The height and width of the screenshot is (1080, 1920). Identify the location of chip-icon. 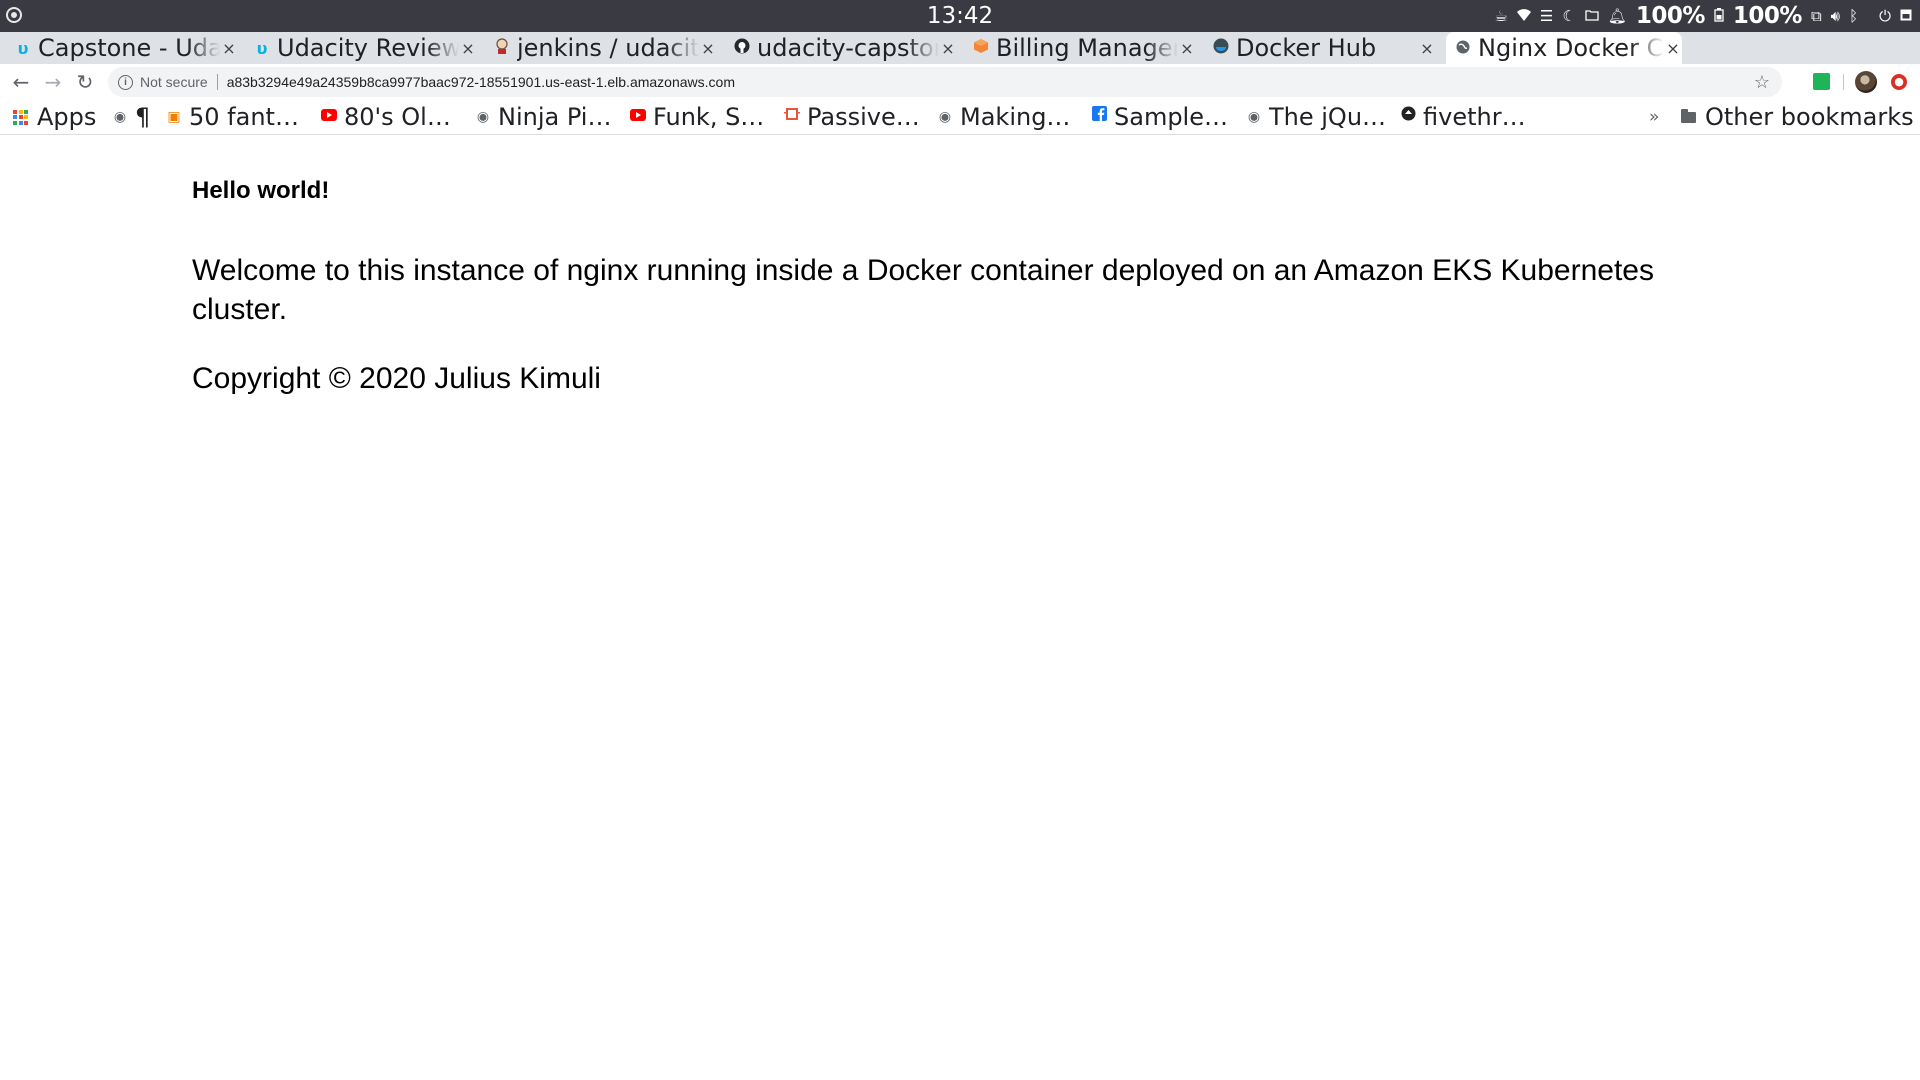
(792, 117).